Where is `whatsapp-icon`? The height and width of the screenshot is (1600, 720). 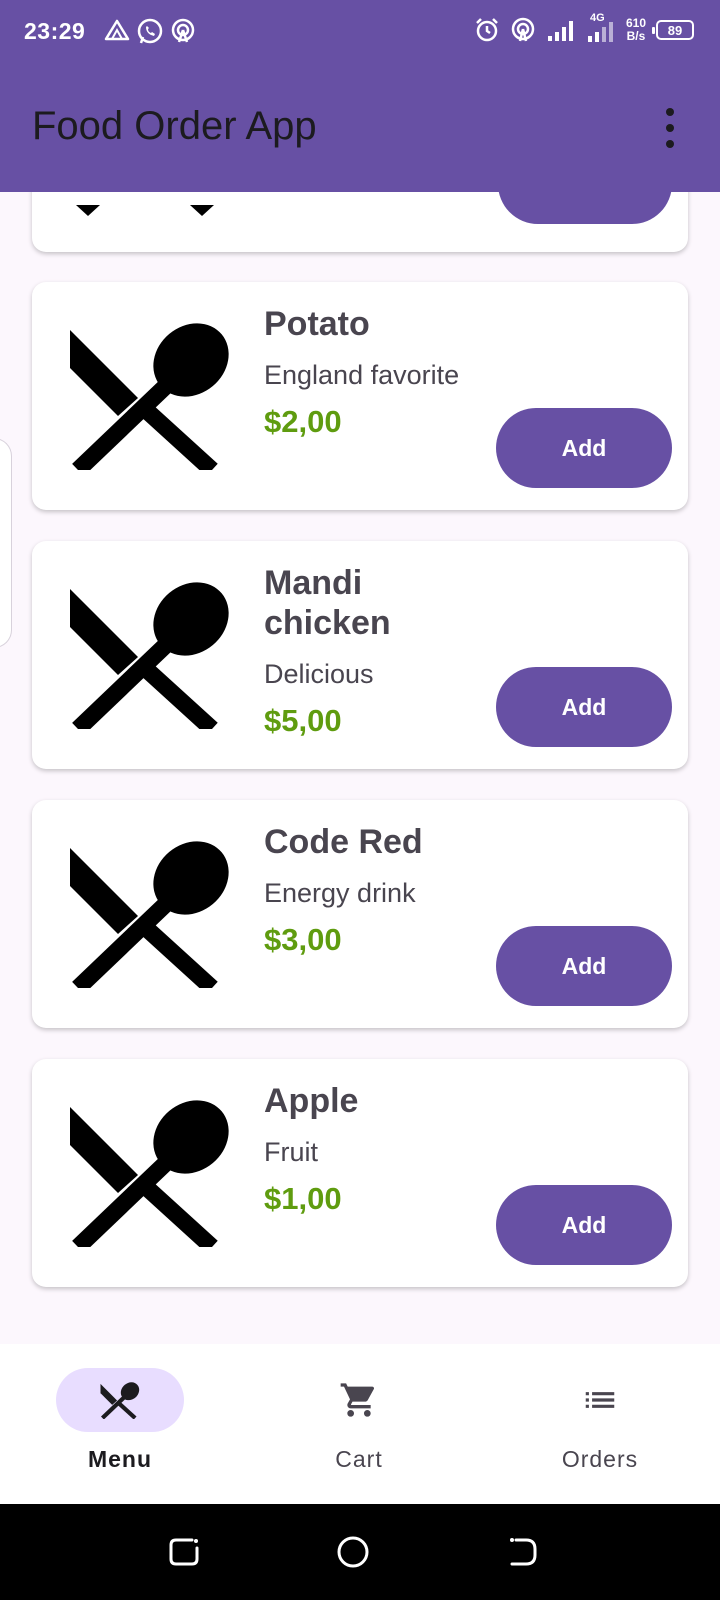
whatsapp-icon is located at coordinates (150, 31).